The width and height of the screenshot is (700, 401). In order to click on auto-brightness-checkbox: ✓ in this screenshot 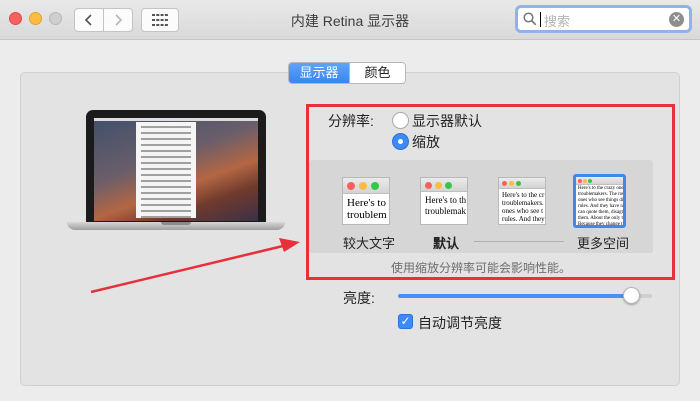, I will do `click(405, 321)`.